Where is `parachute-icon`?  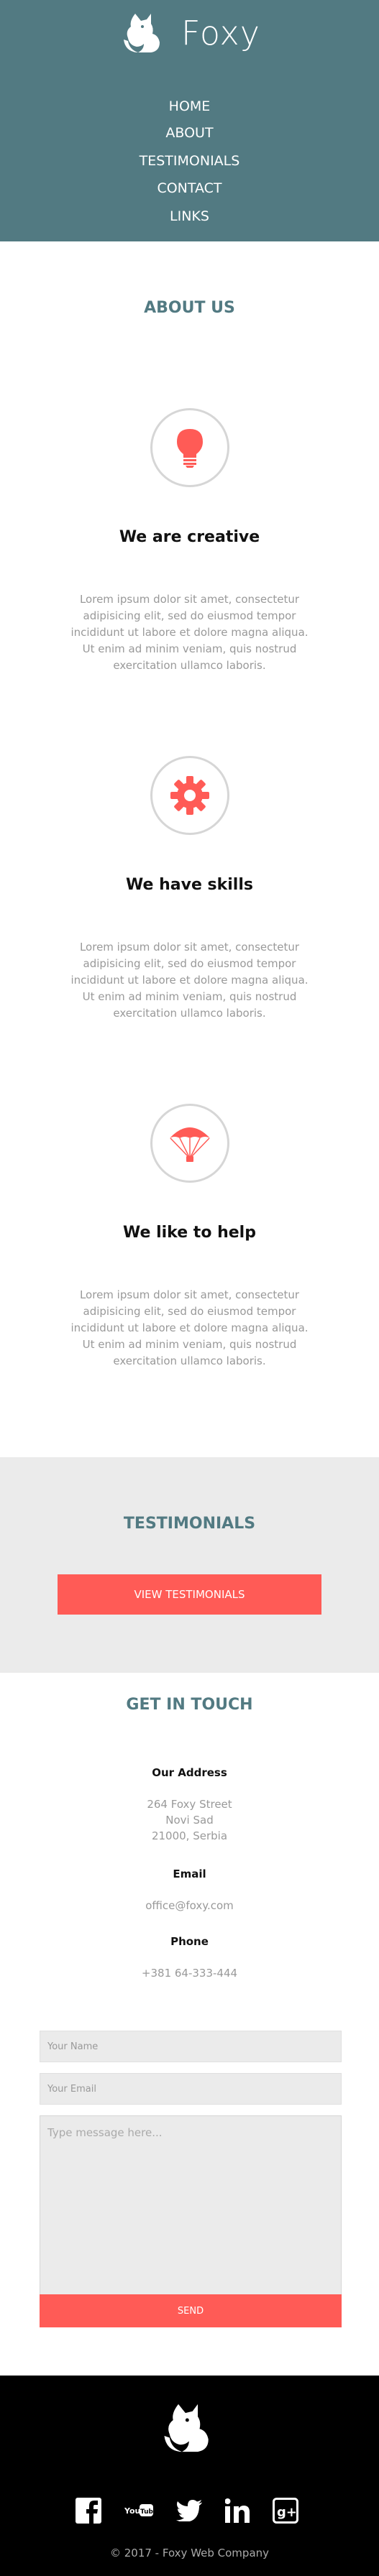
parachute-icon is located at coordinates (189, 1144).